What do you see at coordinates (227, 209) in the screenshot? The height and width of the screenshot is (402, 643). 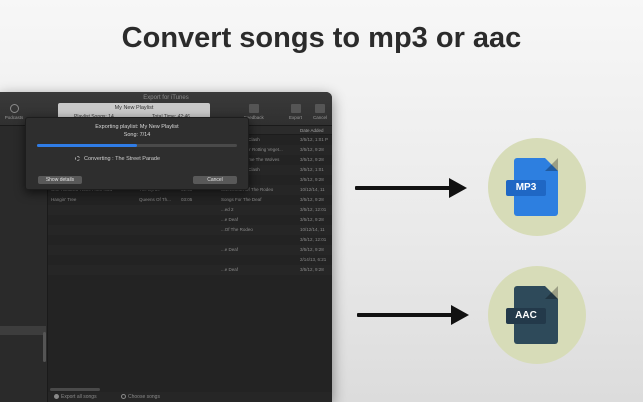 I see `cell-album: ...ed 2` at bounding box center [227, 209].